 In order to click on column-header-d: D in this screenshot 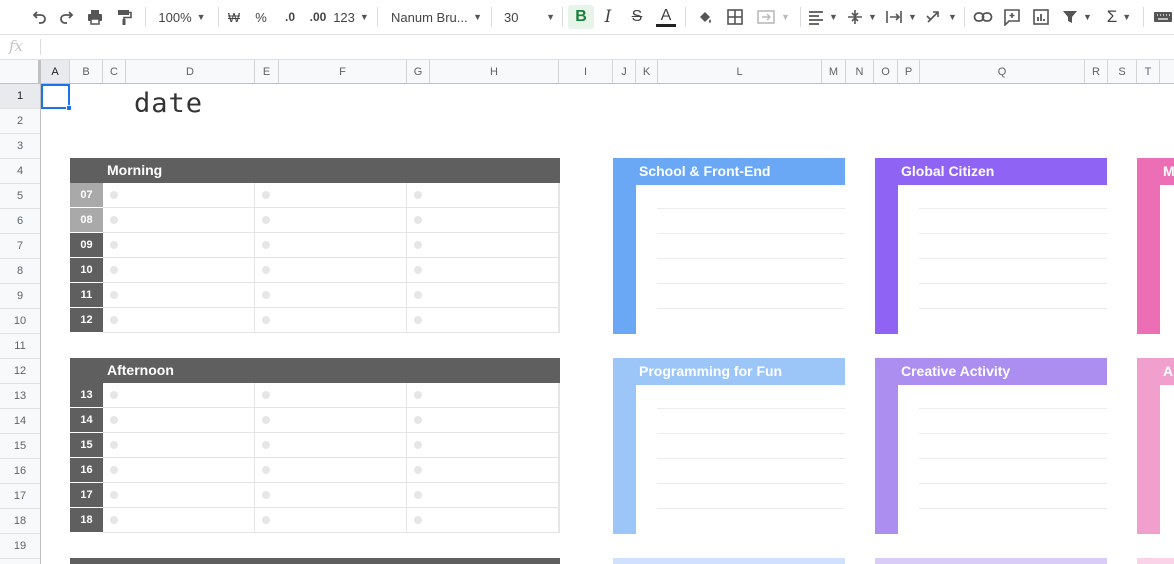, I will do `click(190, 71)`.